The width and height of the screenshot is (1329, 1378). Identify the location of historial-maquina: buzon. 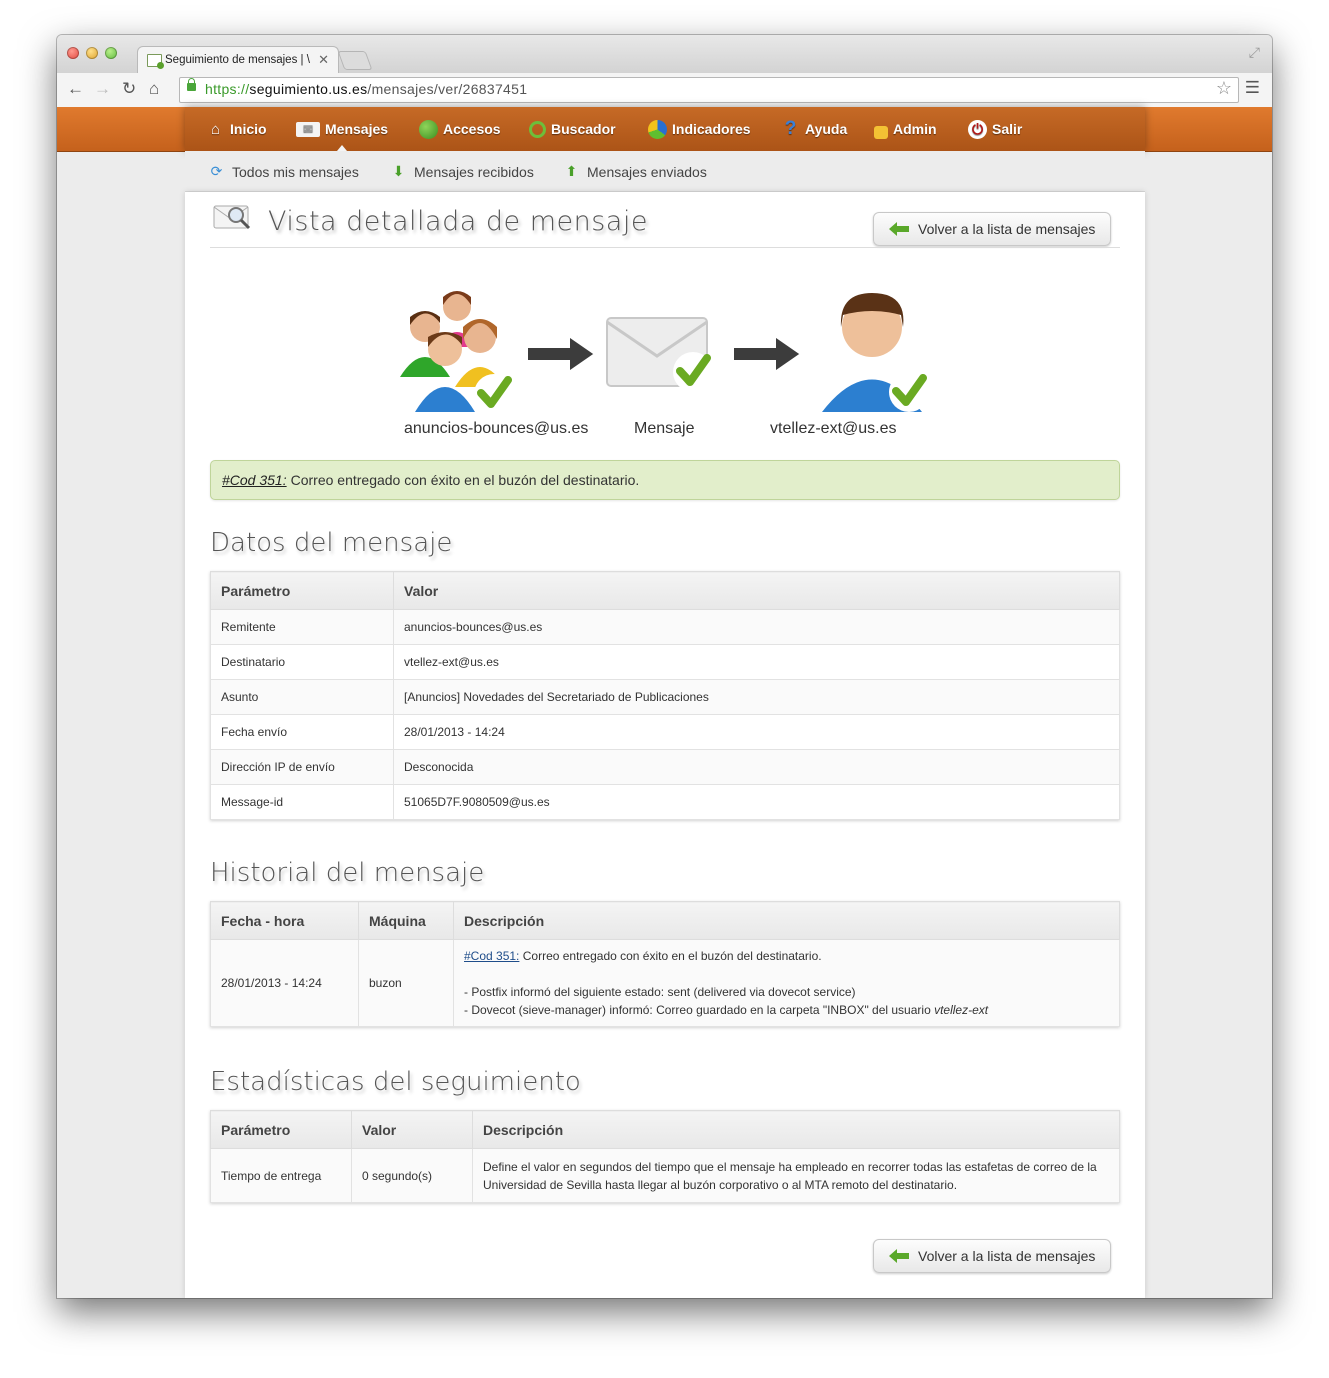
(406, 983).